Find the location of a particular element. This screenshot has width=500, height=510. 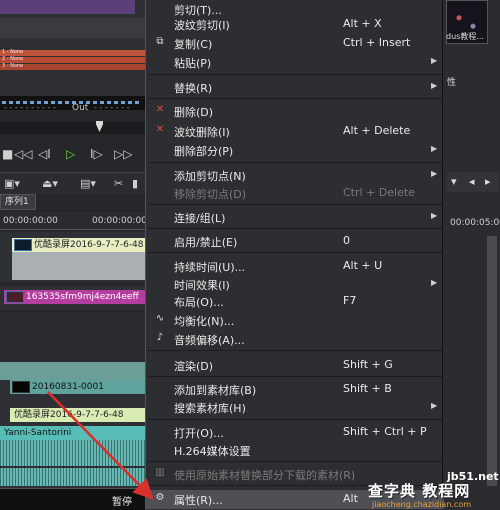

playhead-knob is located at coordinates (99, 126).